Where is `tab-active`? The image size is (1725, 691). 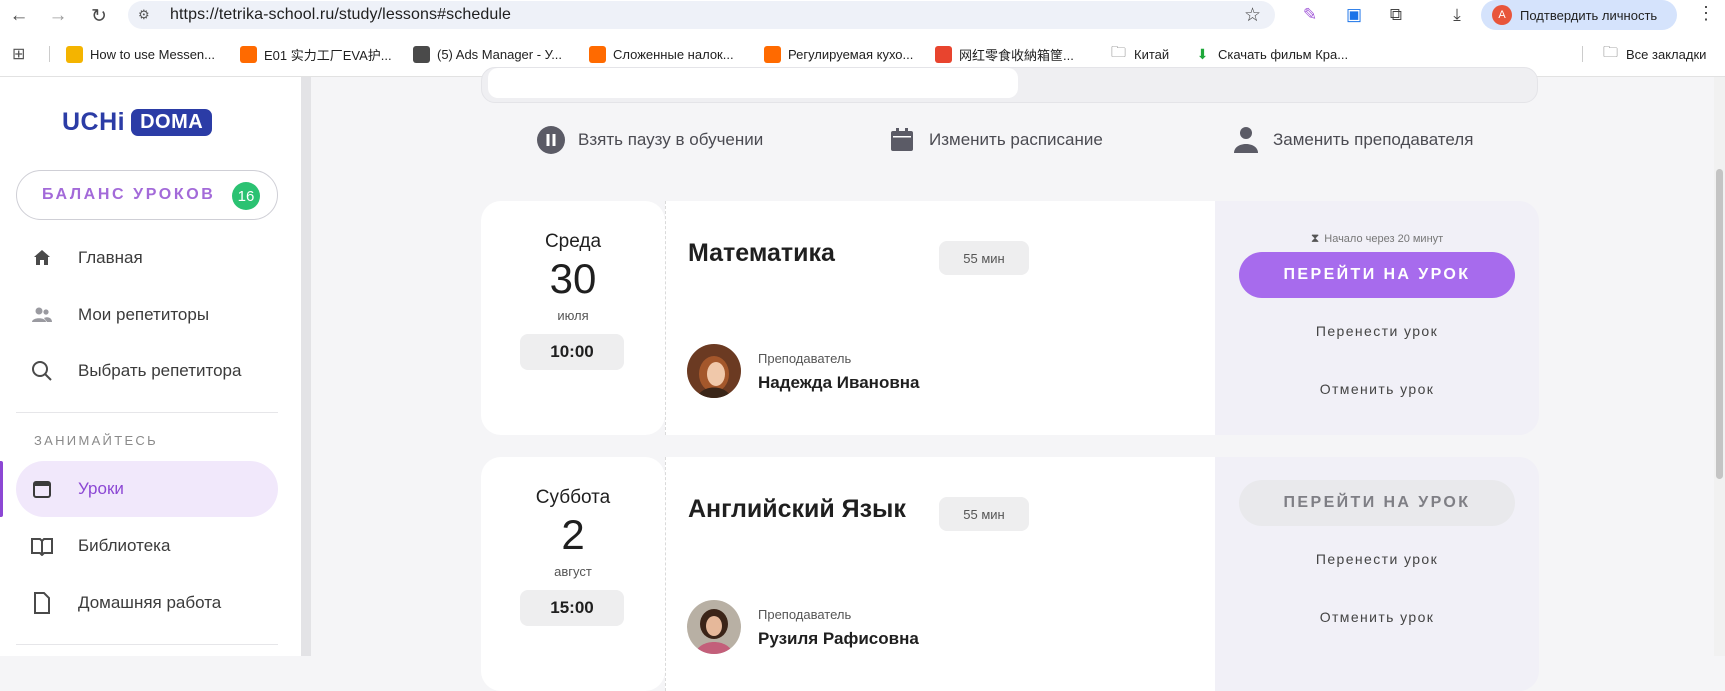
tab-active is located at coordinates (753, 83).